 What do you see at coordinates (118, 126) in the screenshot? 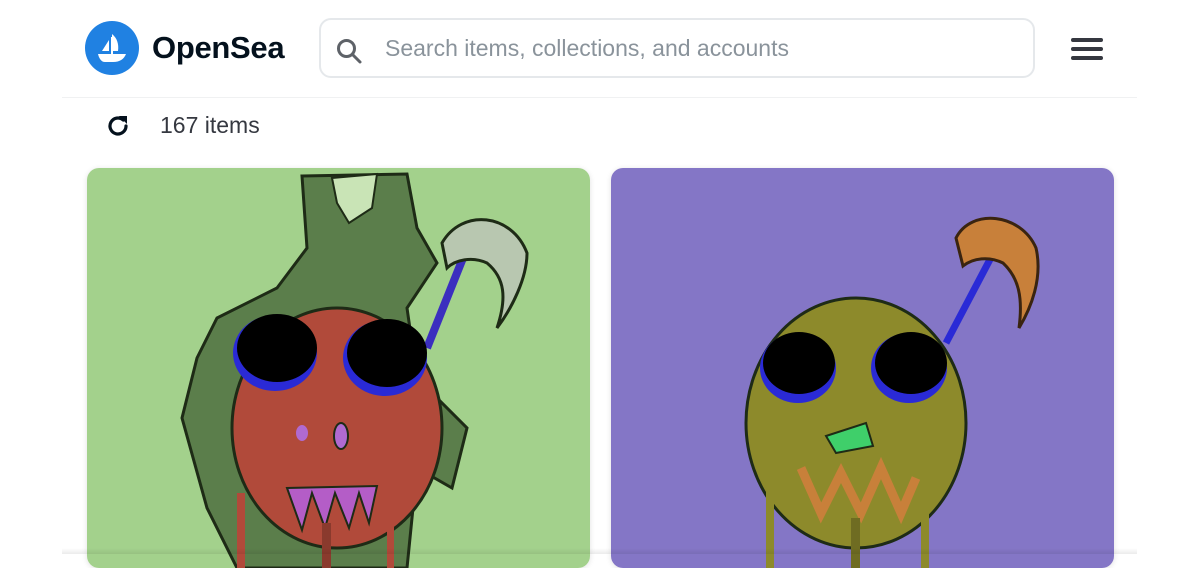
I see `refresh-icon` at bounding box center [118, 126].